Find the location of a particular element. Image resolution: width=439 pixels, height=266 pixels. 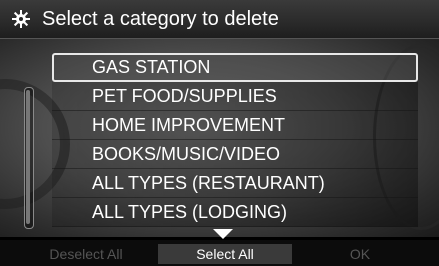

list-item-label: HOME IMPROVEMENT is located at coordinates (189, 124).